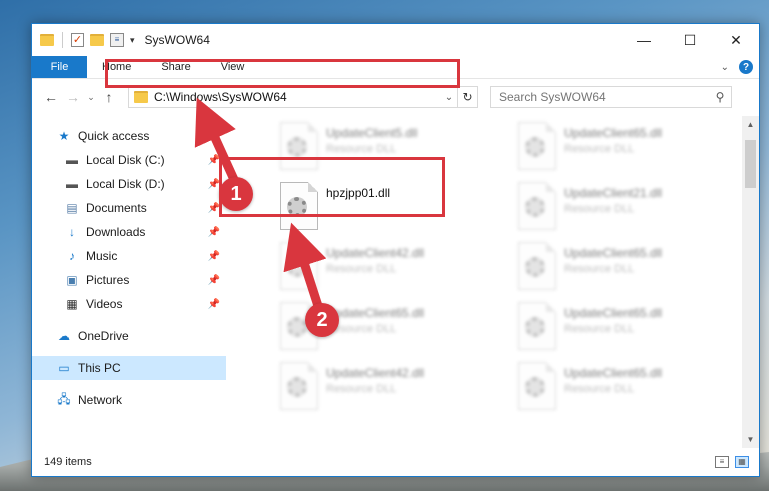 The height and width of the screenshot is (491, 769). I want to click on sidebar-item-label: Network, so click(100, 400).